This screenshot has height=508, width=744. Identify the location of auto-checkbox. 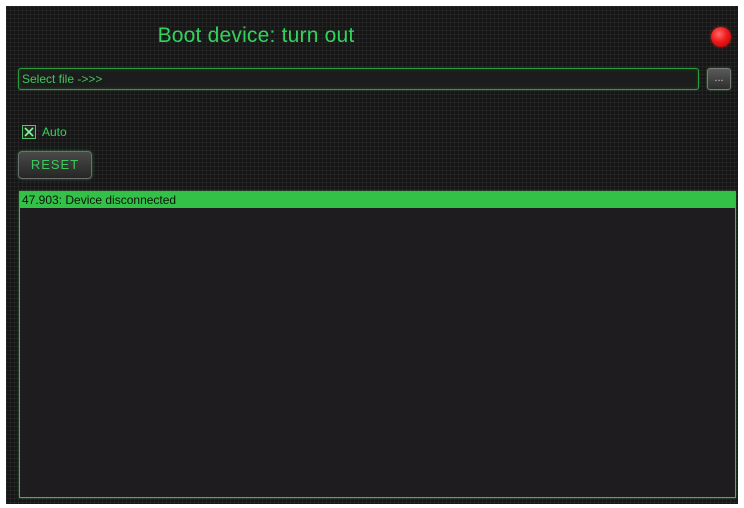
(29, 132).